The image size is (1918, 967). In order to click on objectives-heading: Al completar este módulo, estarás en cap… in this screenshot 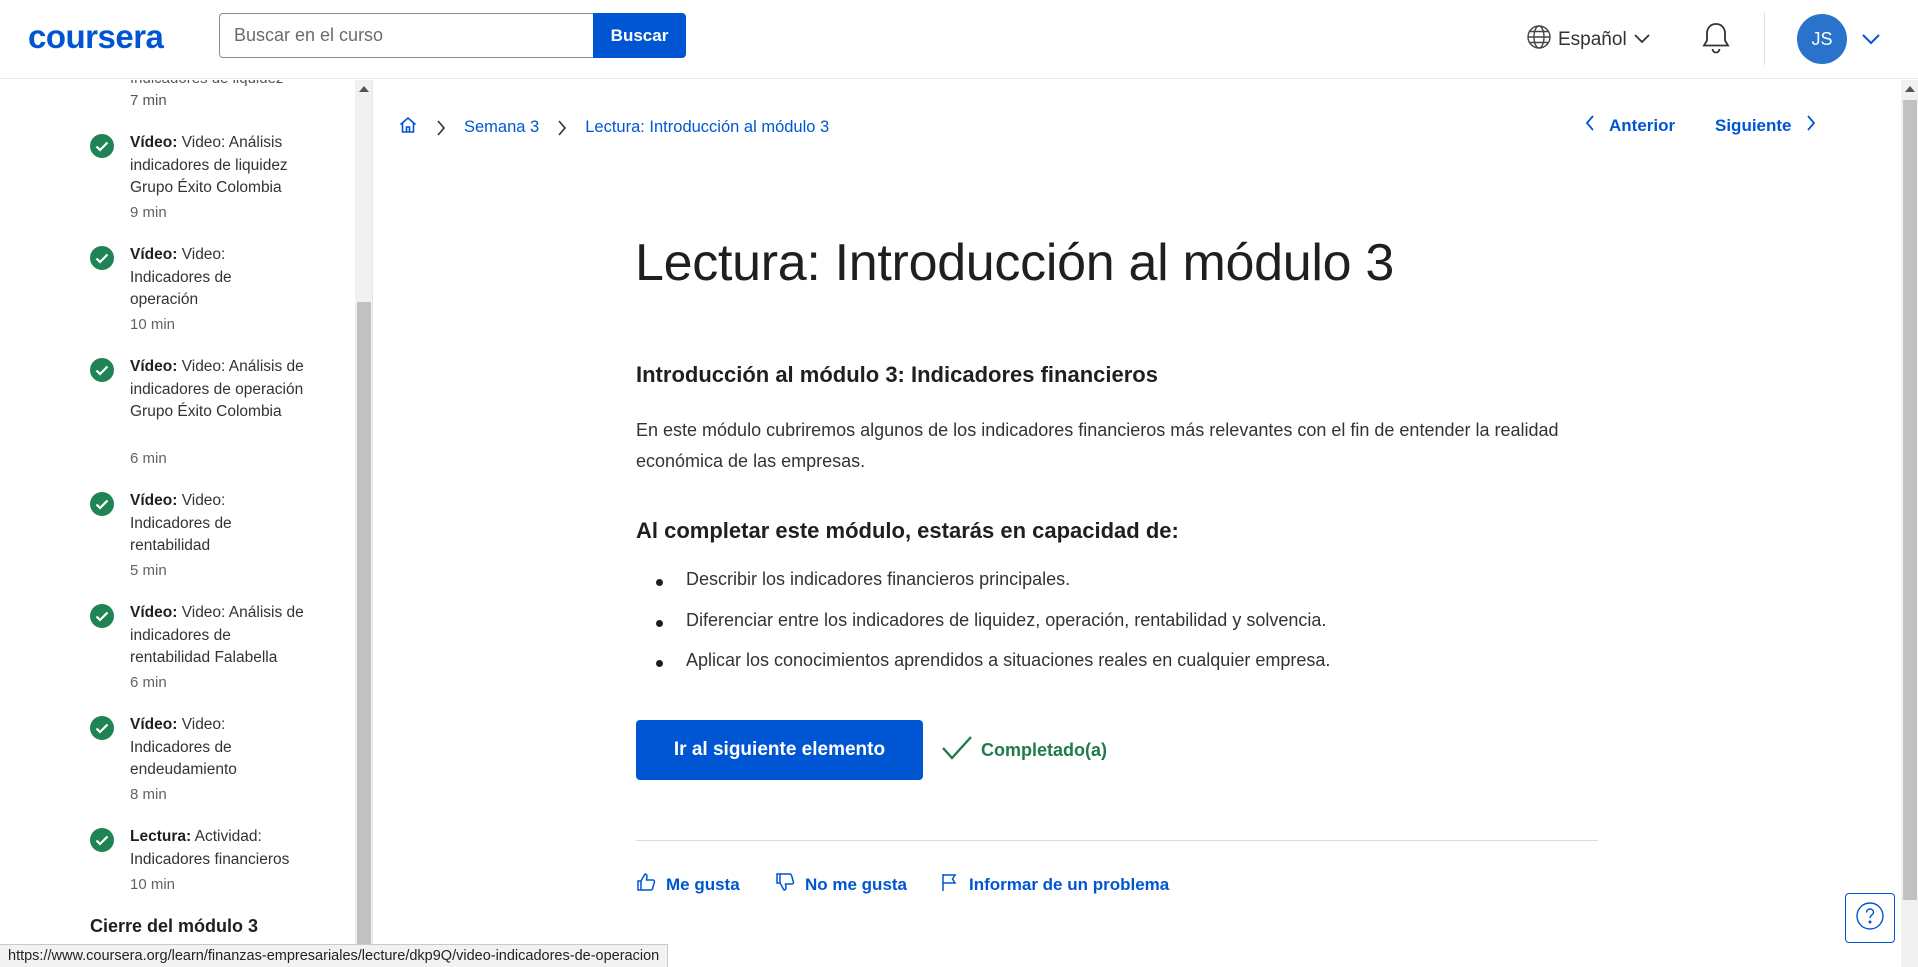, I will do `click(907, 530)`.